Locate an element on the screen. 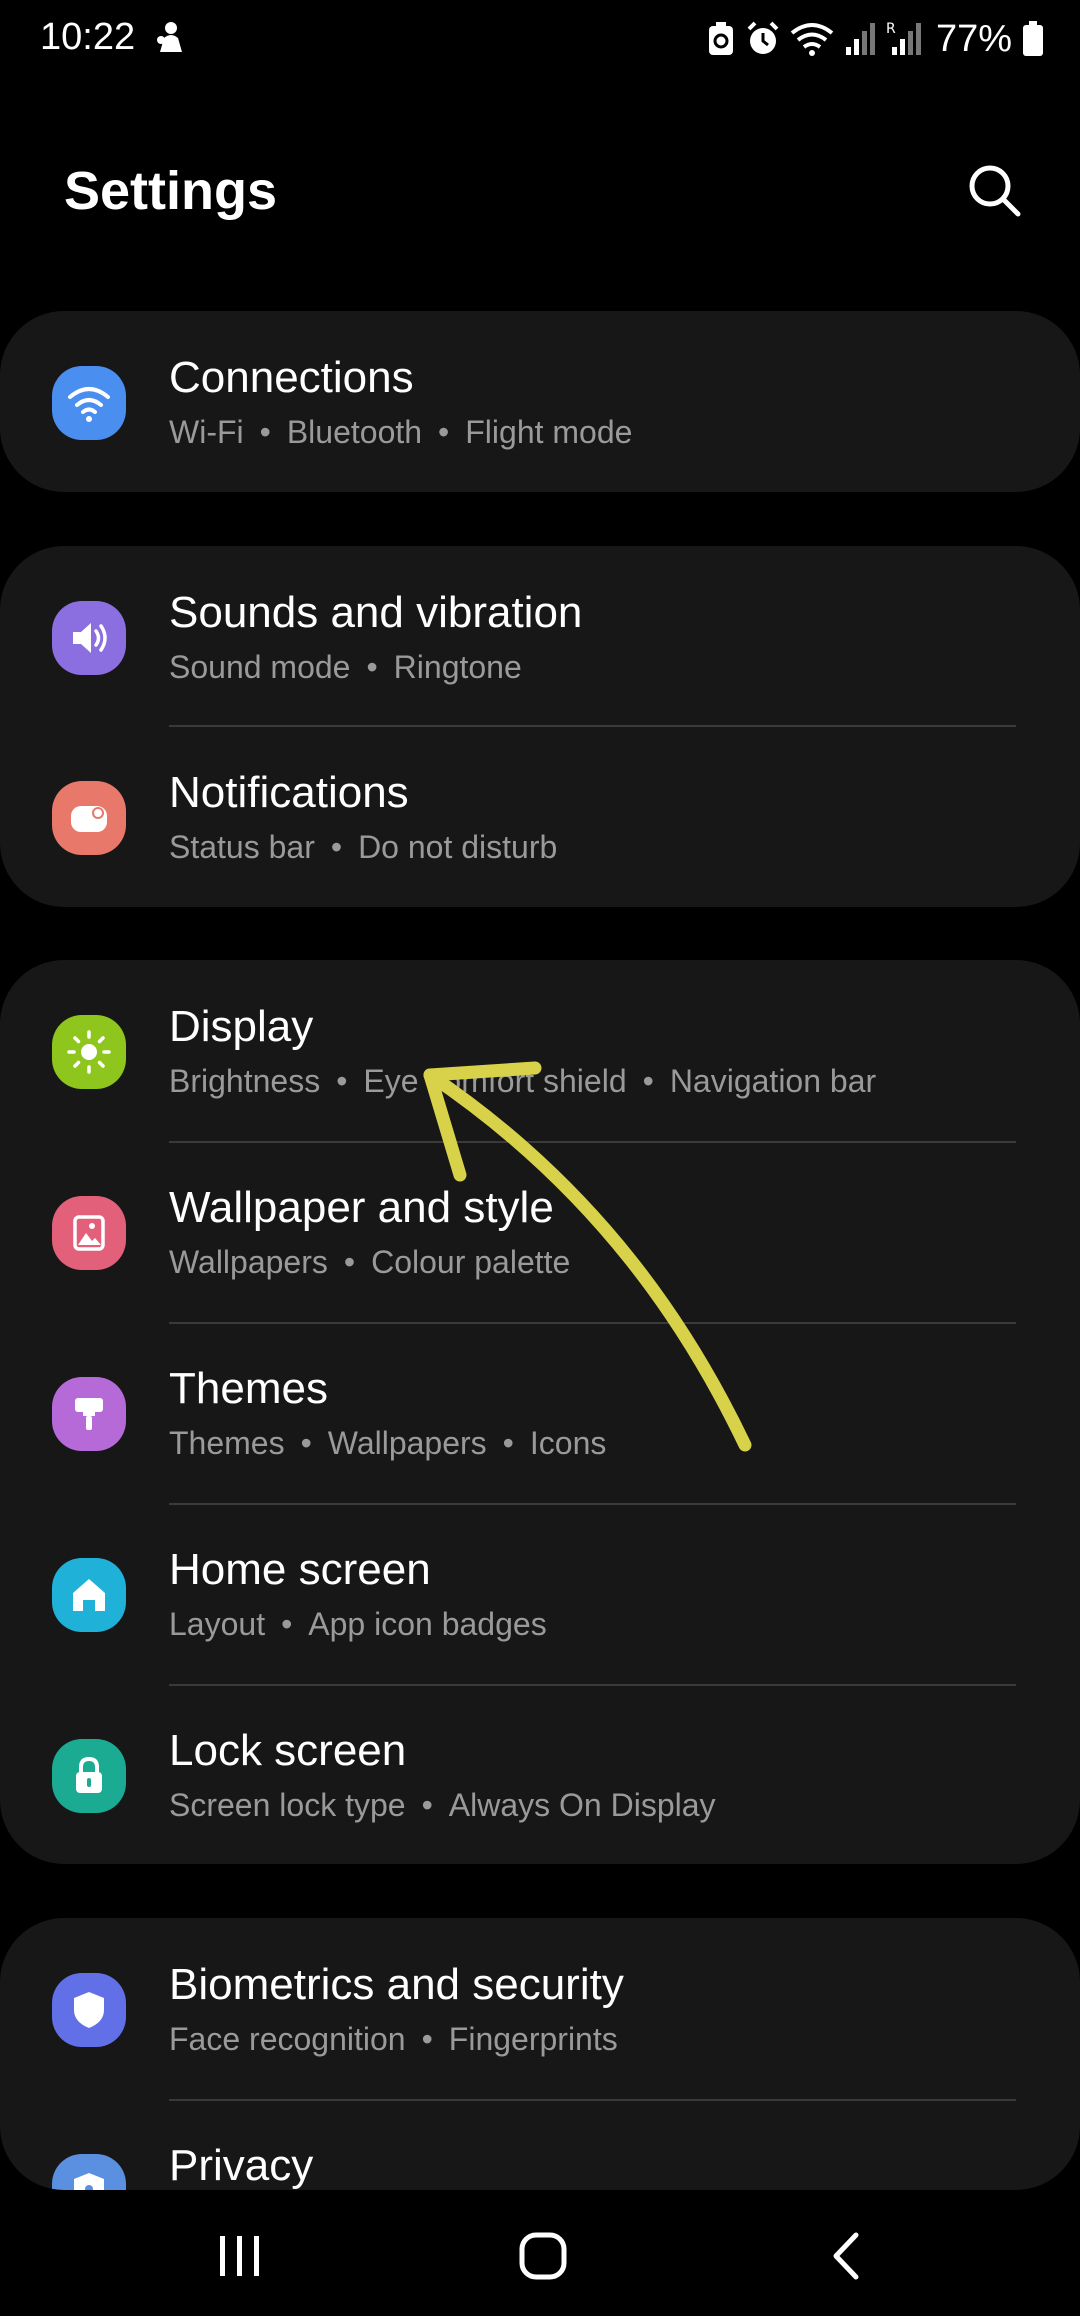 Image resolution: width=1080 pixels, height=2316 pixels. back-icon is located at coordinates (846, 2256).